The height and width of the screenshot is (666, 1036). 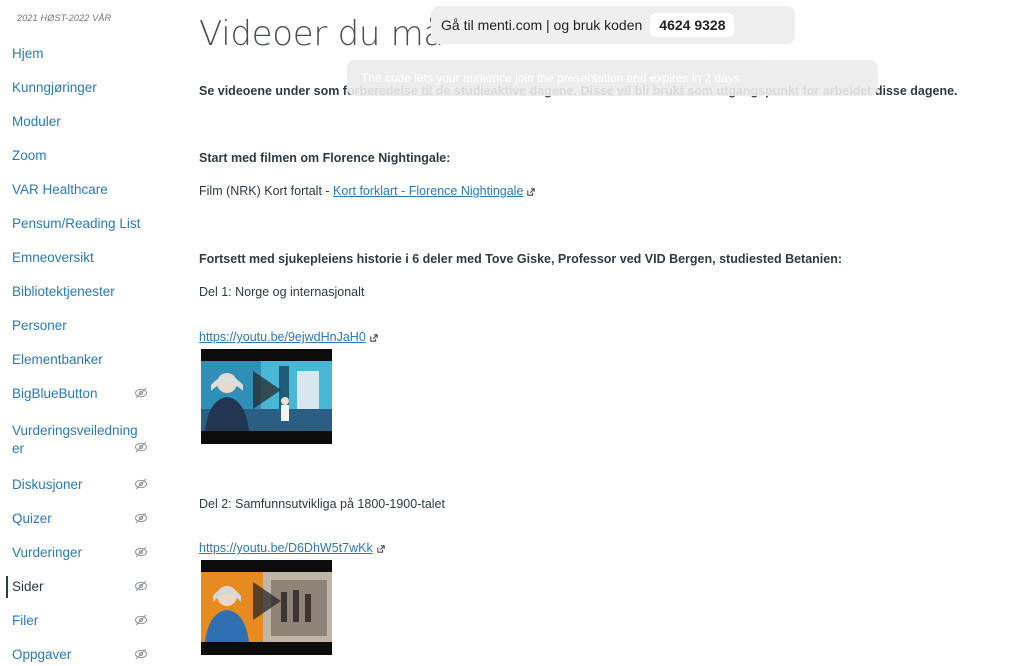 What do you see at coordinates (87, 158) in the screenshot?
I see `sidebar-item-zoom: Zoom` at bounding box center [87, 158].